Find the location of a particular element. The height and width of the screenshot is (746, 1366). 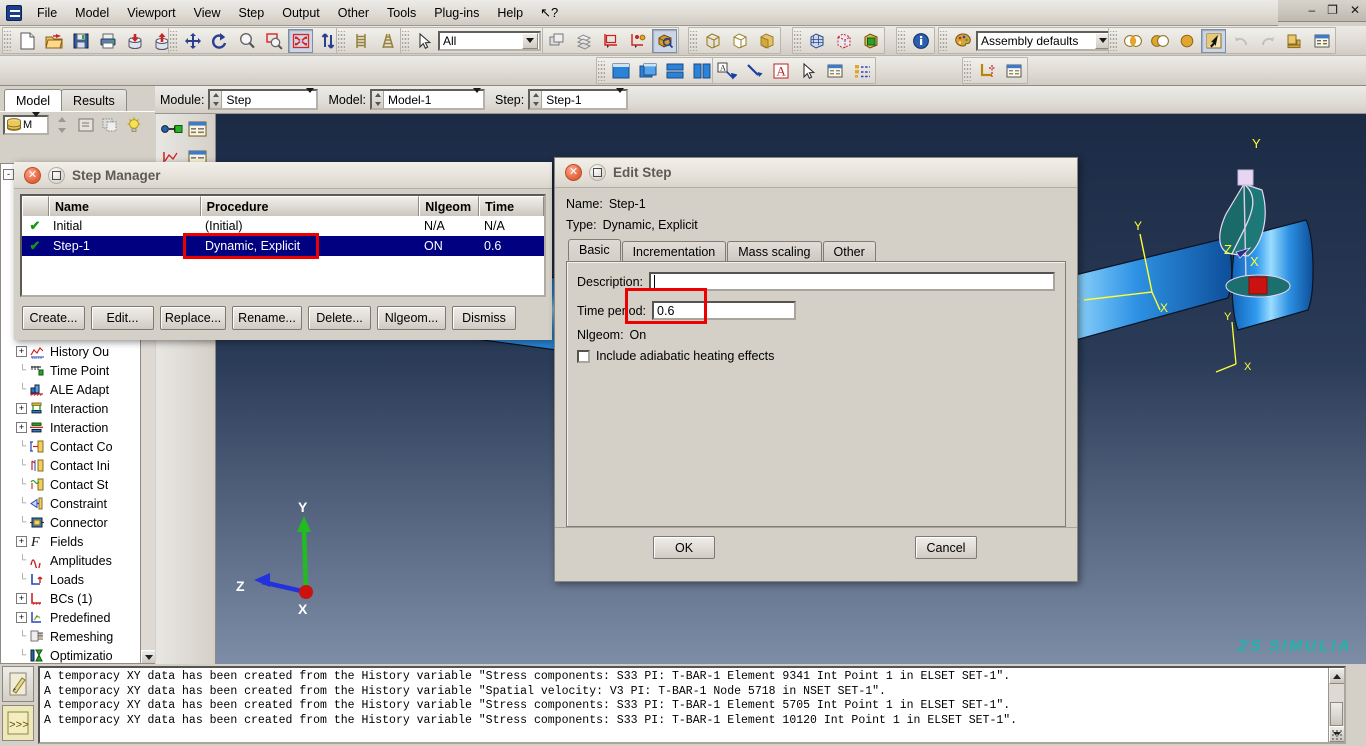

tree-item-optimization: └ Optimizatio is located at coordinates (78, 654).